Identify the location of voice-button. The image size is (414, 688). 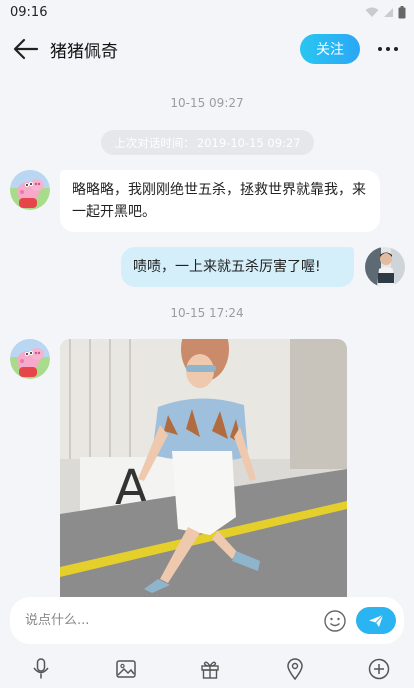
(41, 669).